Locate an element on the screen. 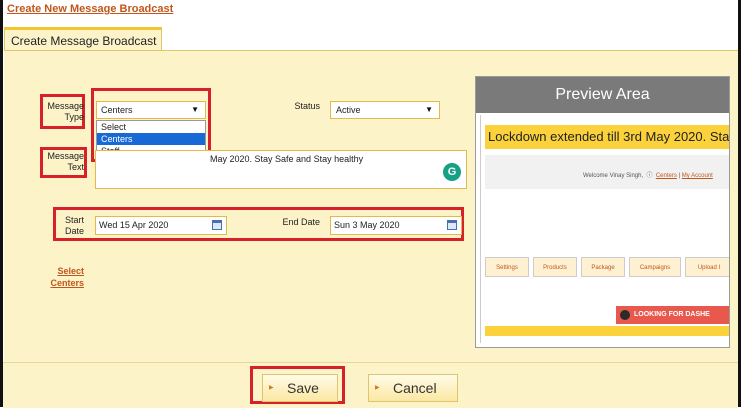 Image resolution: width=741 pixels, height=408 pixels. status-select: Active ▼ is located at coordinates (385, 110).